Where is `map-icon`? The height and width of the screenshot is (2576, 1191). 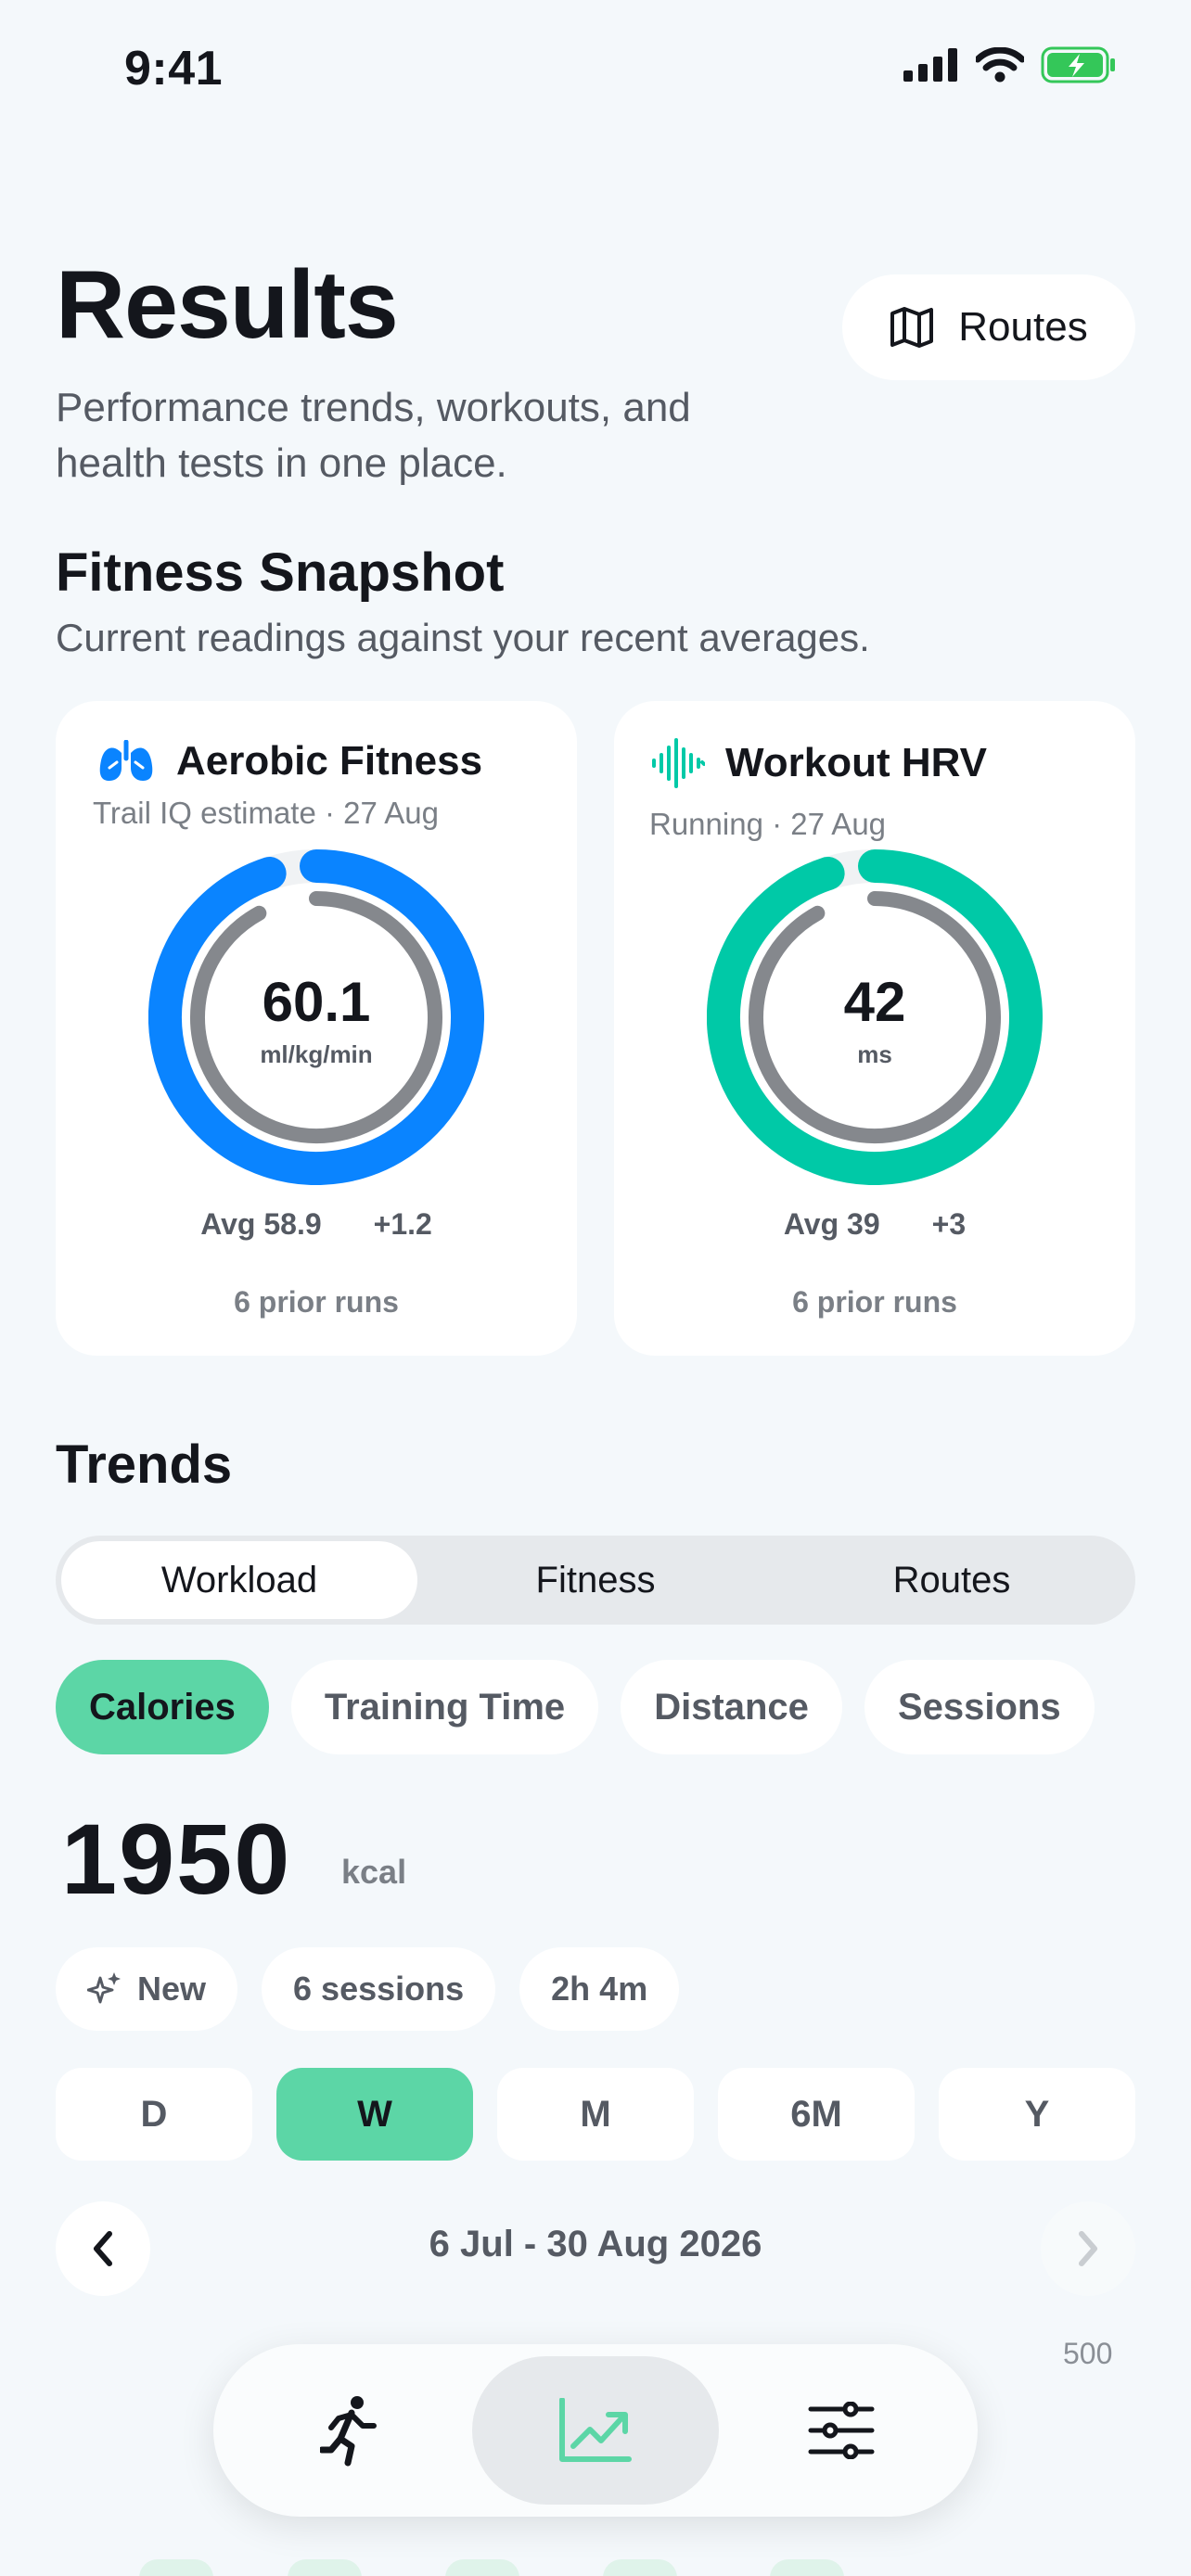 map-icon is located at coordinates (912, 328).